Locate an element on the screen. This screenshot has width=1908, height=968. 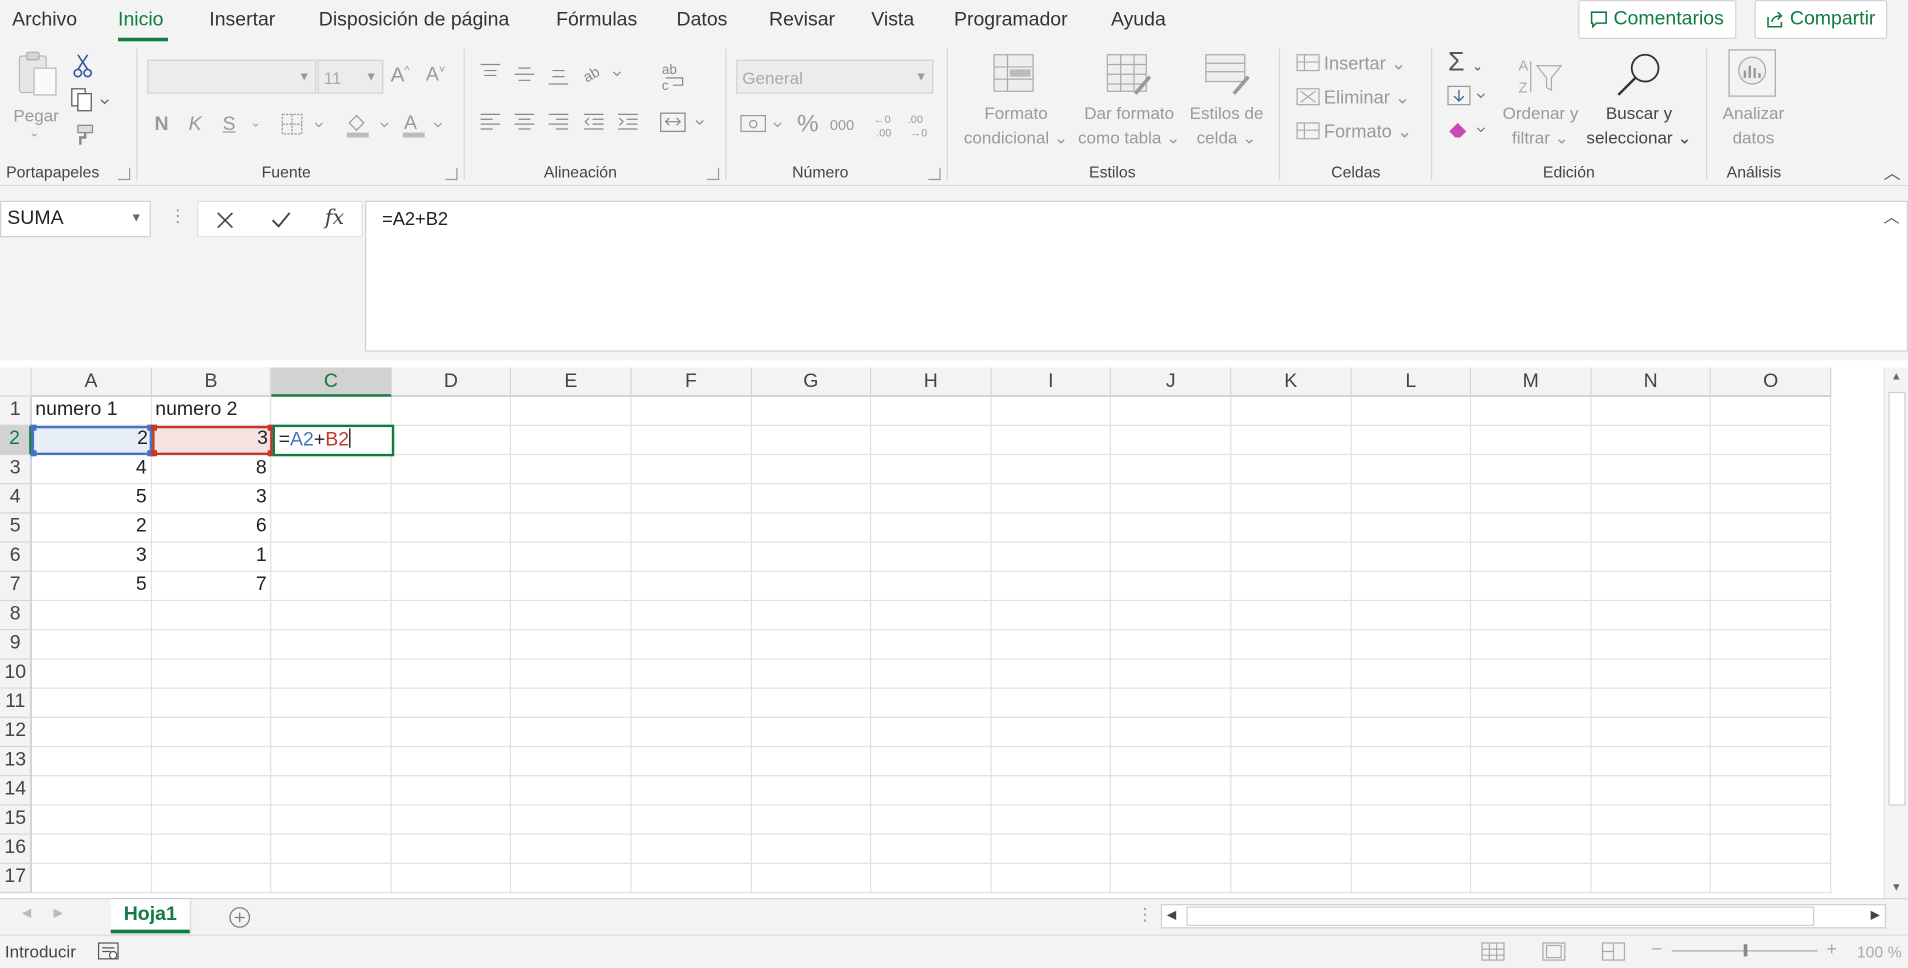
align-middle-icon is located at coordinates (524, 77).